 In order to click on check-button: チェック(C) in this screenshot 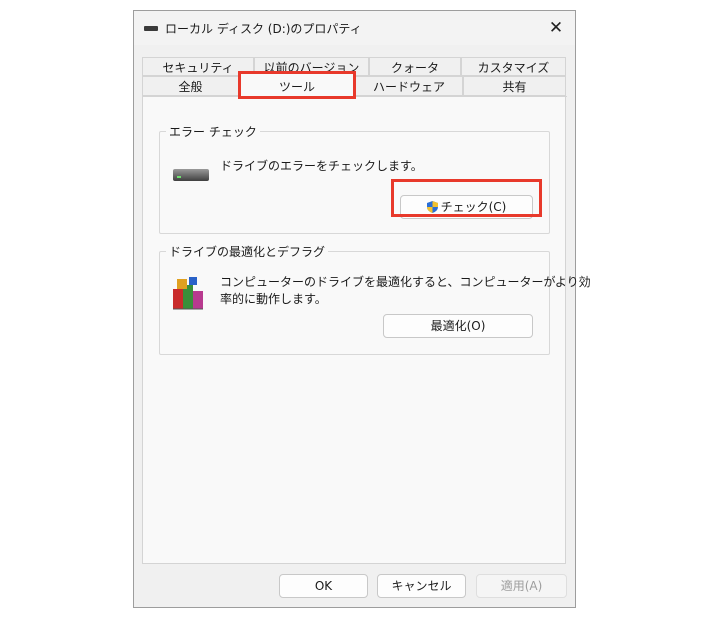, I will do `click(466, 207)`.